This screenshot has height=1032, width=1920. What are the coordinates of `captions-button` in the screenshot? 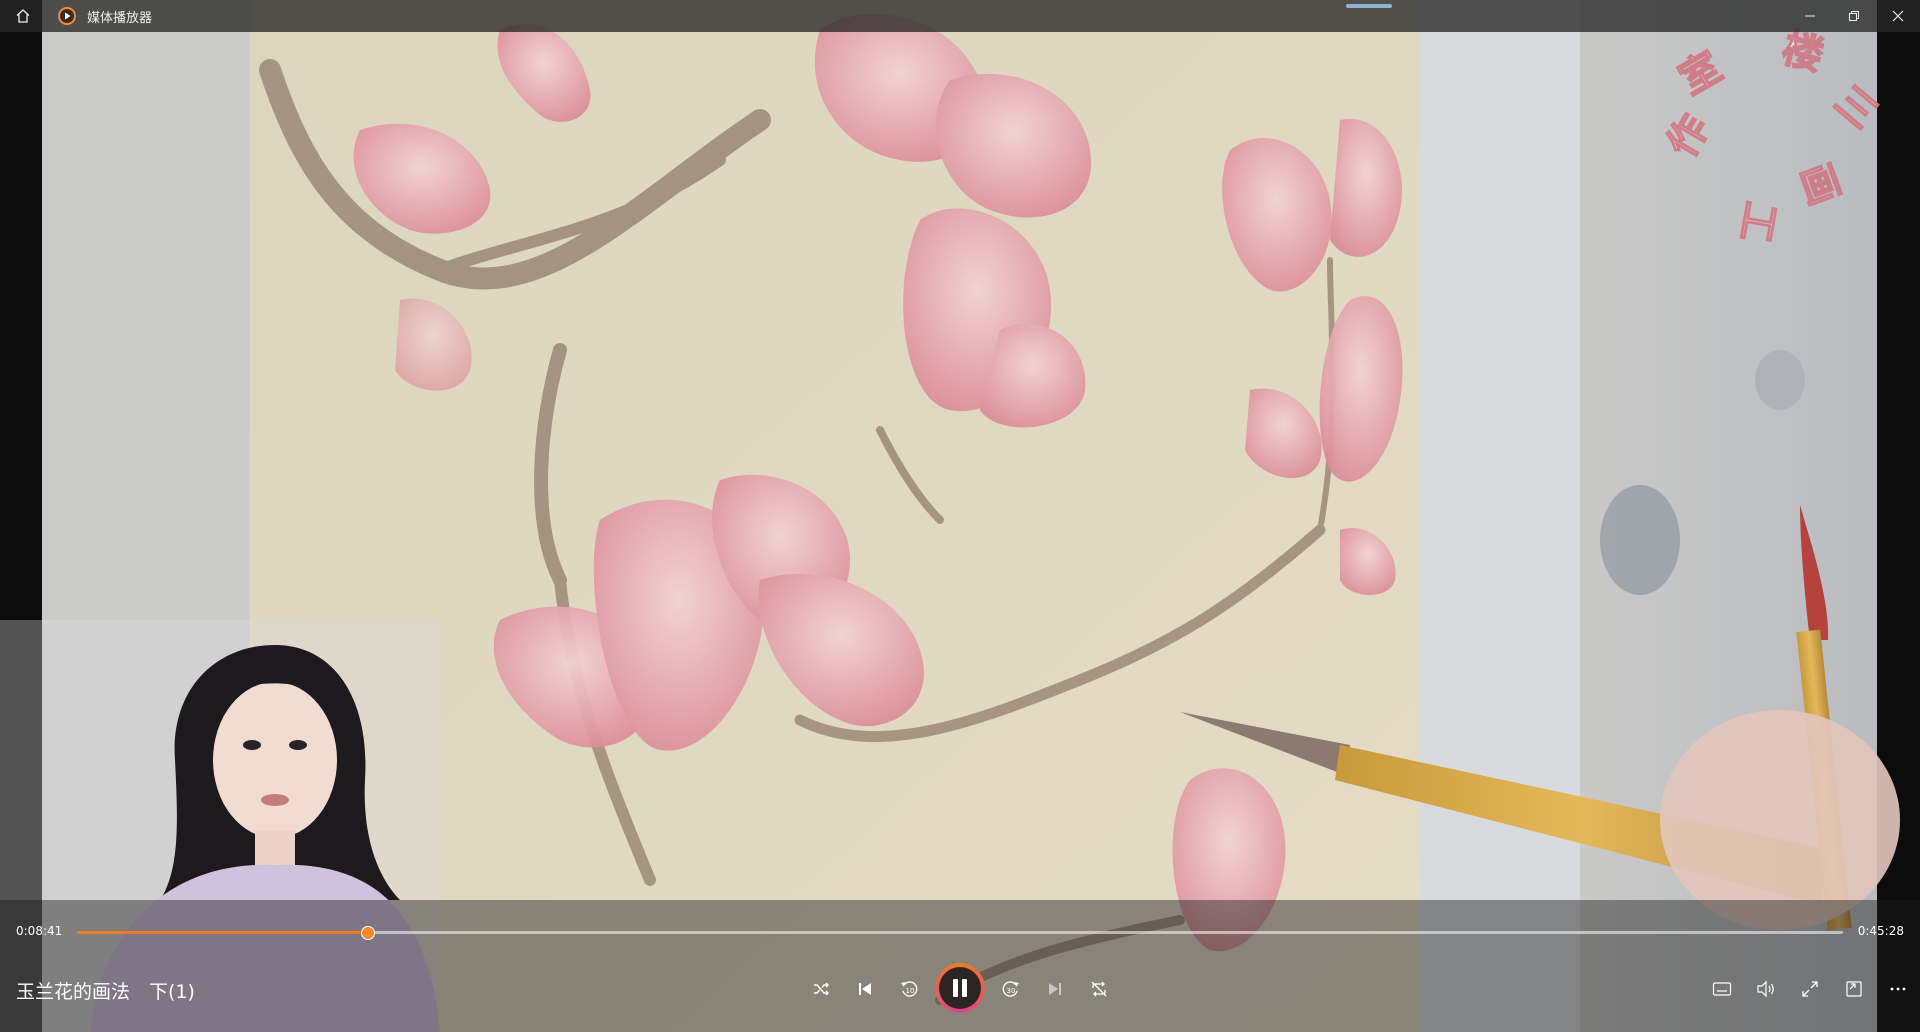 It's located at (1722, 989).